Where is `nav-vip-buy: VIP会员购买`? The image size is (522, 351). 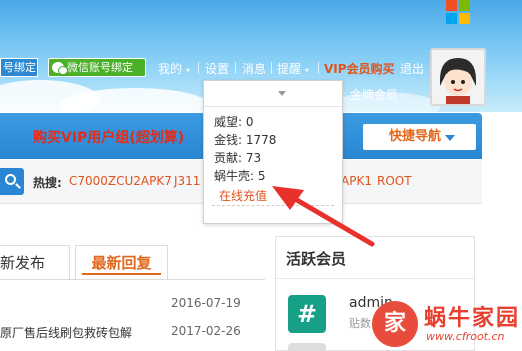 nav-vip-buy: VIP会员购买 is located at coordinates (359, 68).